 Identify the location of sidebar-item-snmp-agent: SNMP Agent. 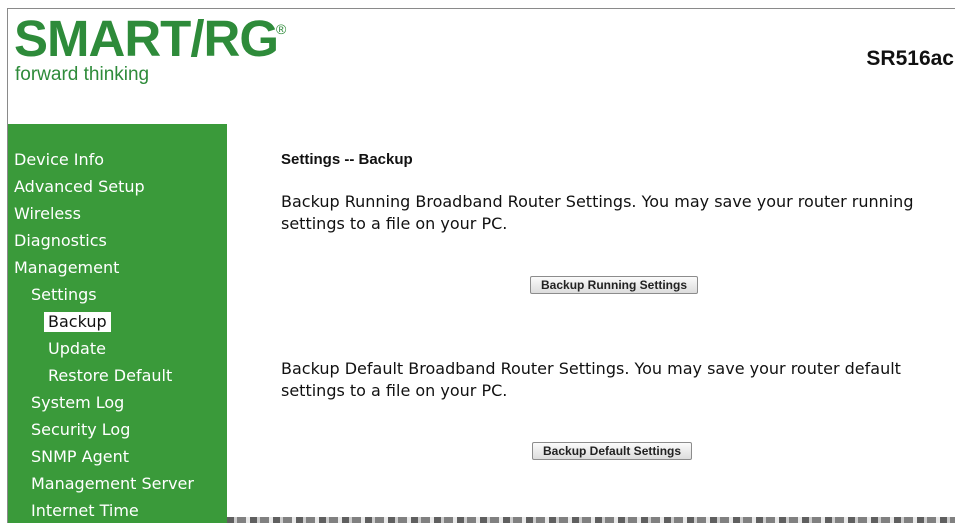
(80, 457).